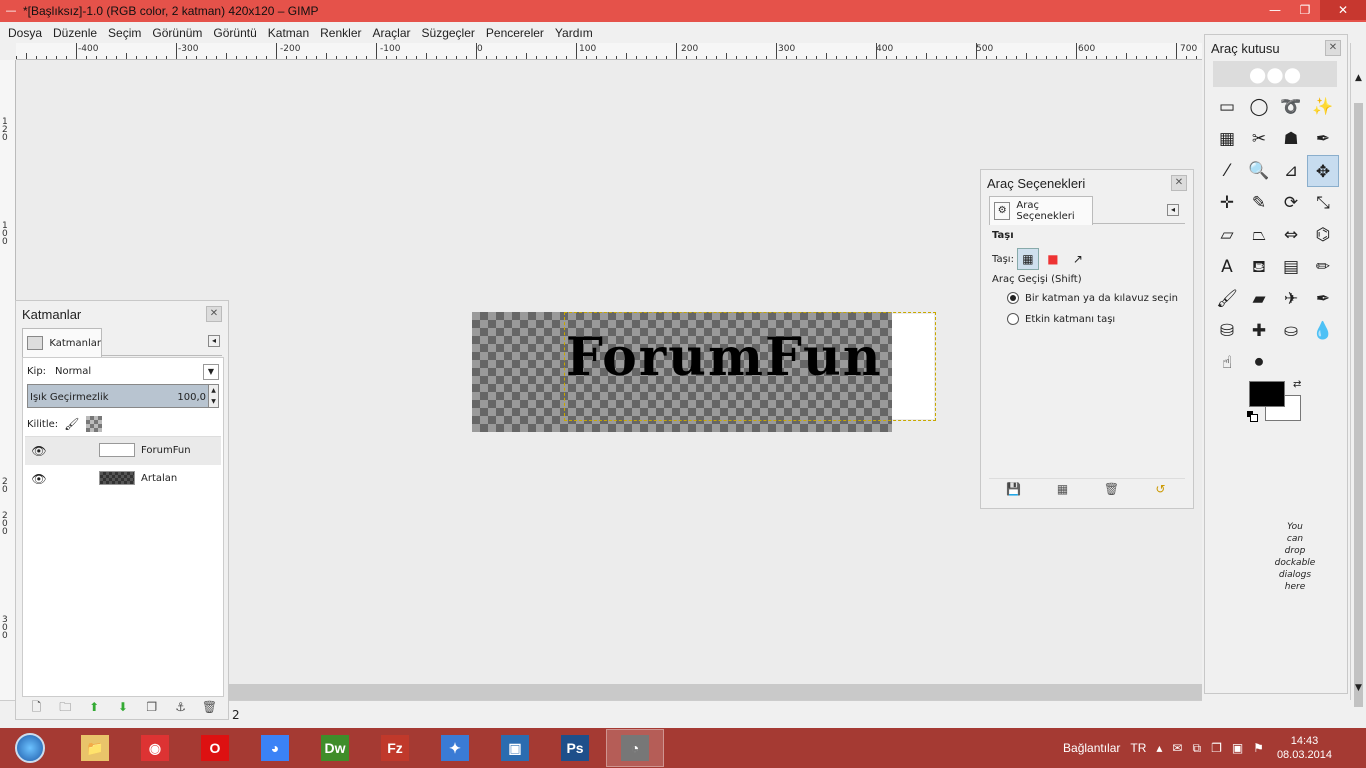  I want to click on ellipse-select-icon: ◯, so click(1259, 107).